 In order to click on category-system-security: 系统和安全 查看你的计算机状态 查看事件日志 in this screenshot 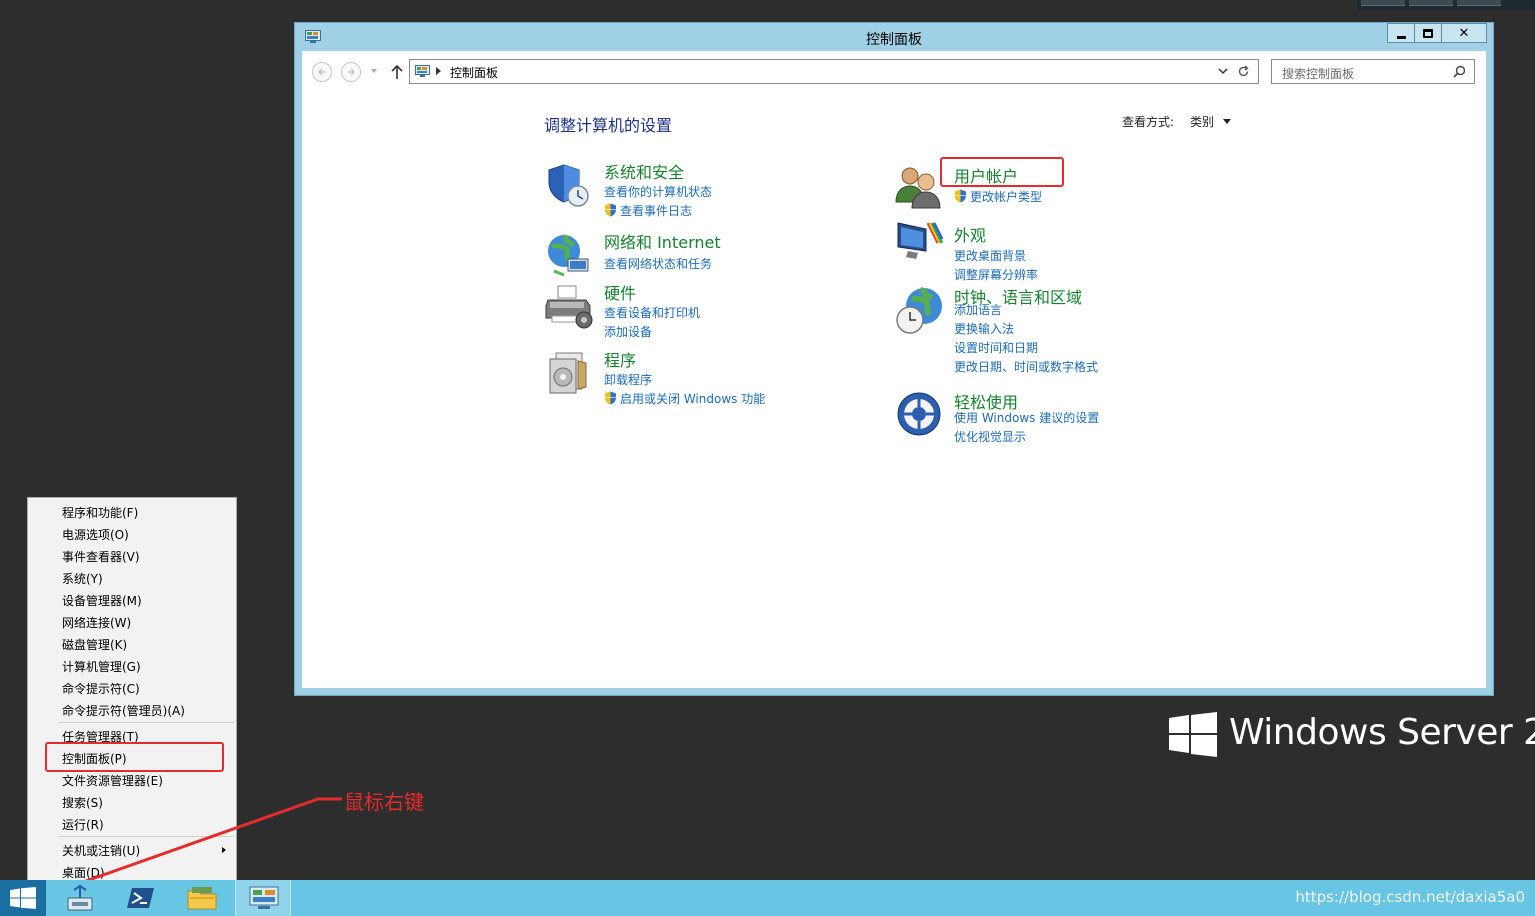, I will do `click(664, 189)`.